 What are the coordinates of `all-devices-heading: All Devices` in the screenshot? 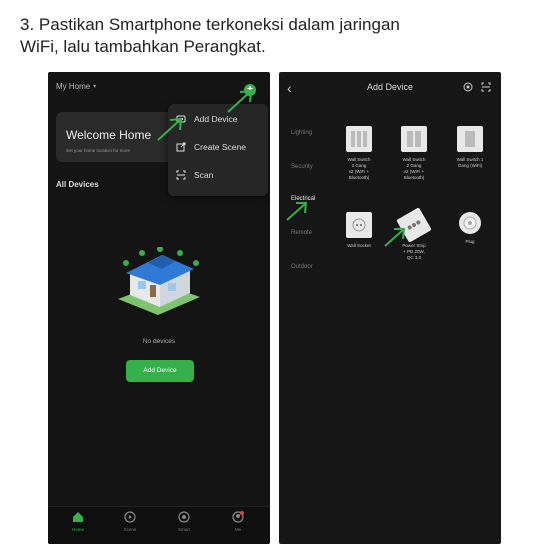 It's located at (77, 184).